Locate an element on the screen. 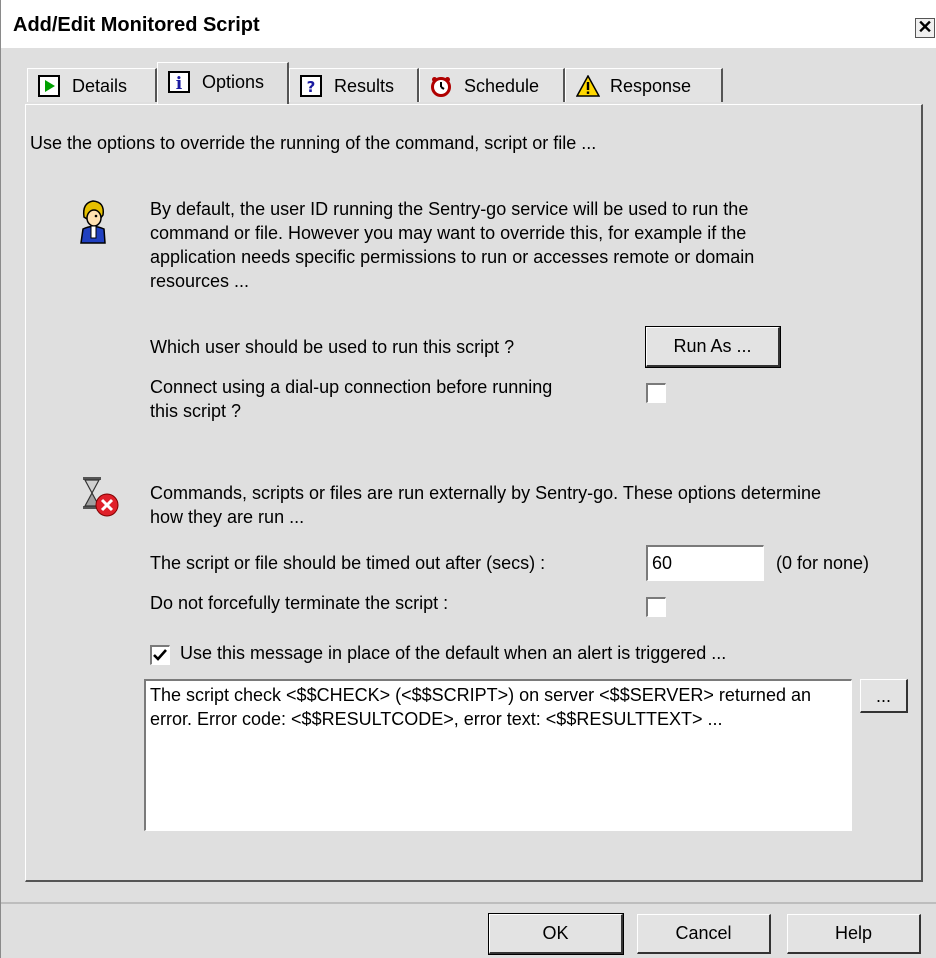 The height and width of the screenshot is (958, 936). tab-schedule: Schedule is located at coordinates (492, 85).